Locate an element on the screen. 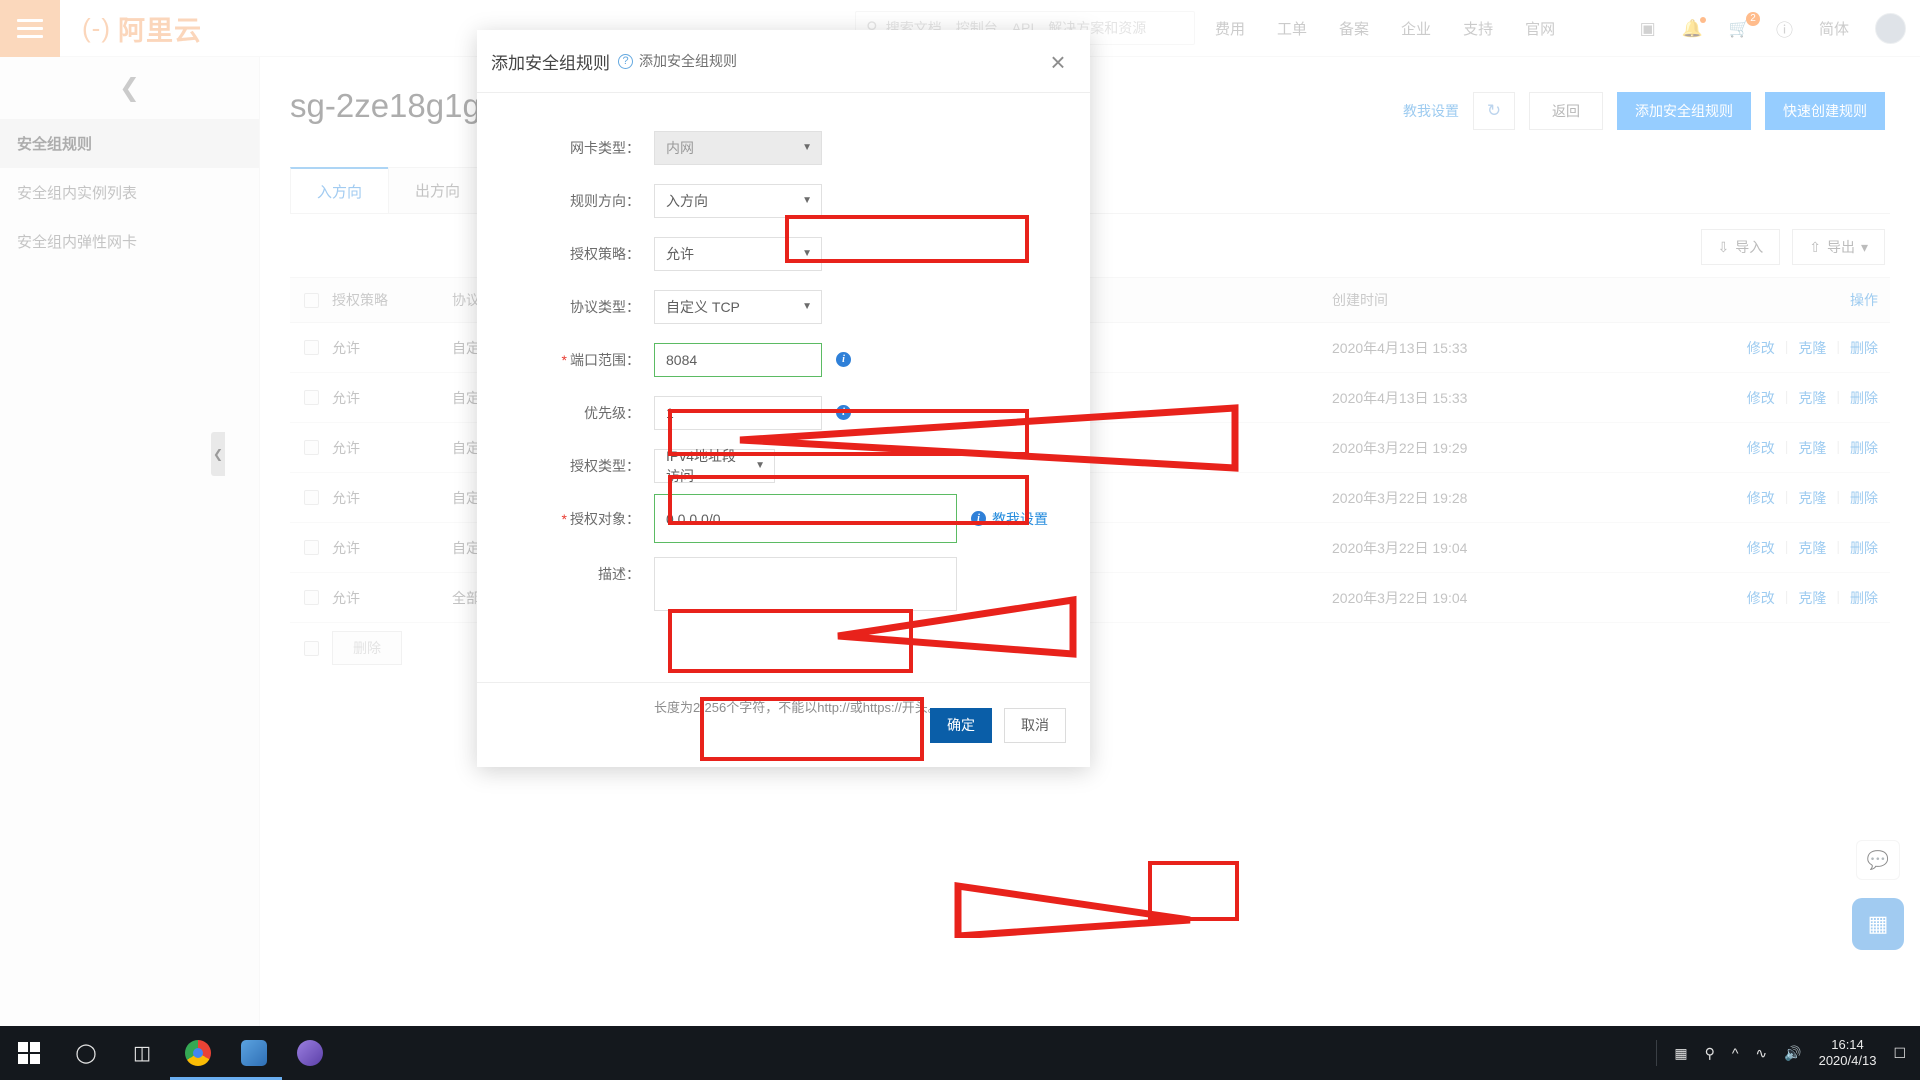 Image resolution: width=1920 pixels, height=1080 pixels. system-tray: ▦ ⚲ ^ ∿ 🔊 16:14 2020/4/13 ☐ is located at coordinates (1788, 1053).